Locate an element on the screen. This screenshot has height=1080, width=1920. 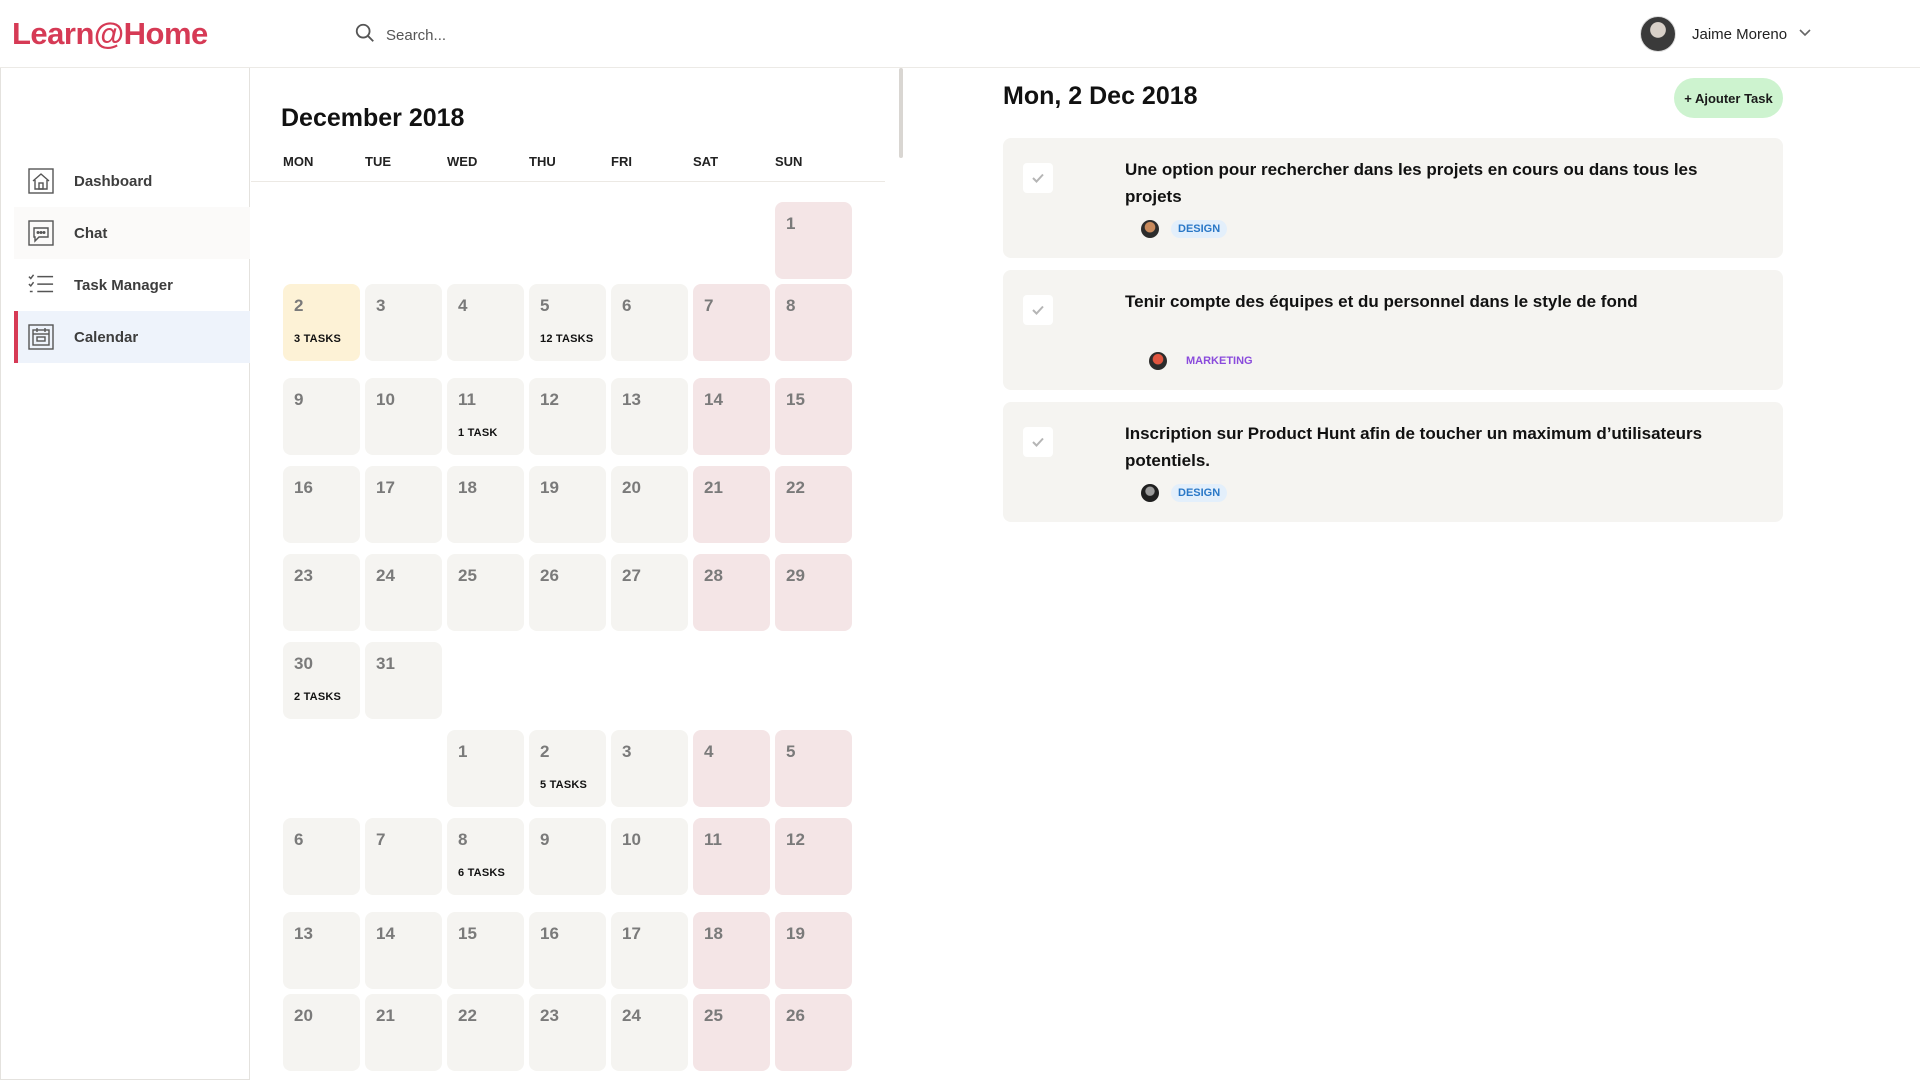
search-input is located at coordinates (506, 35).